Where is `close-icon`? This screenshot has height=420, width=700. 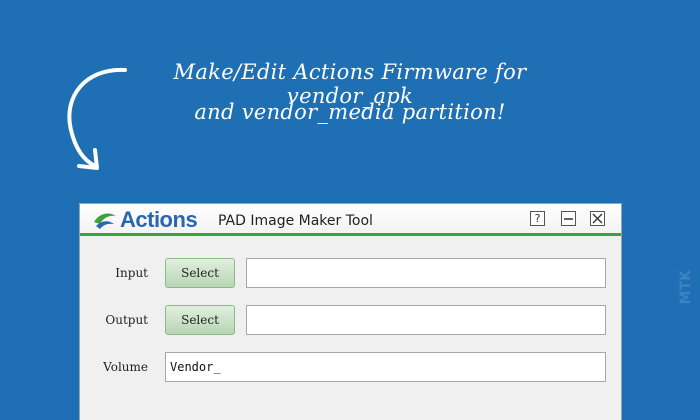 close-icon is located at coordinates (597, 218).